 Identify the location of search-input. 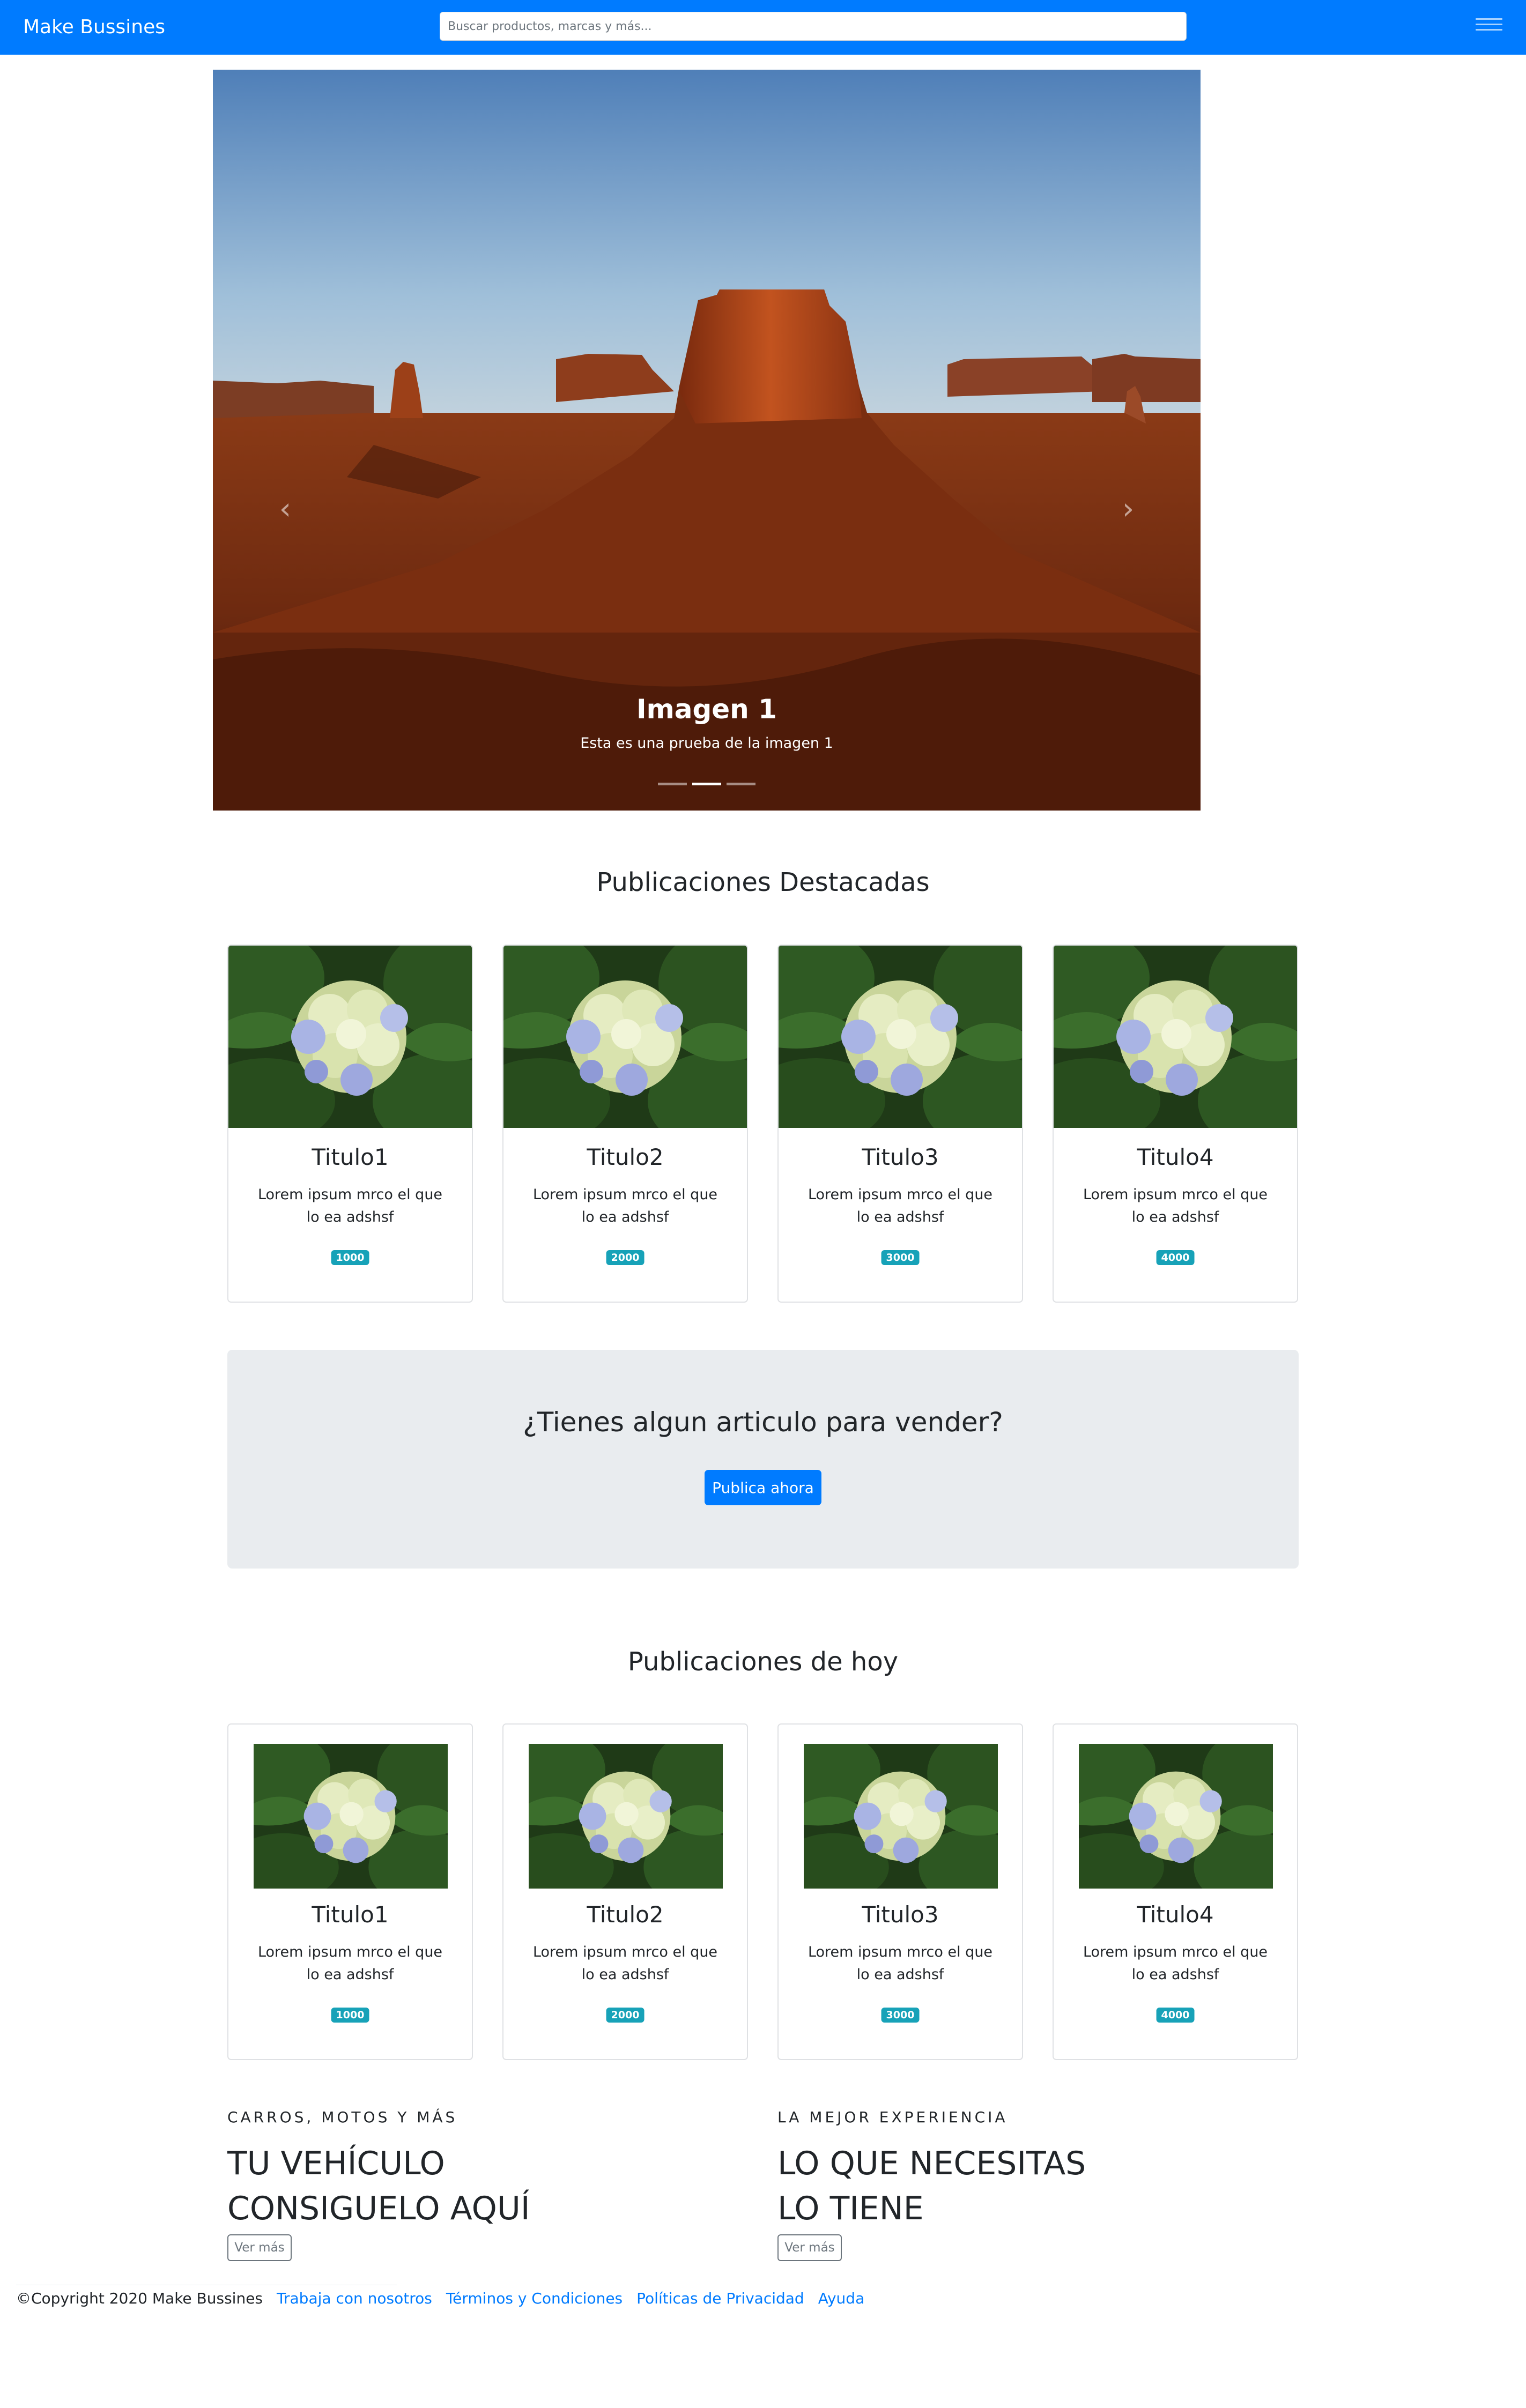
(814, 27).